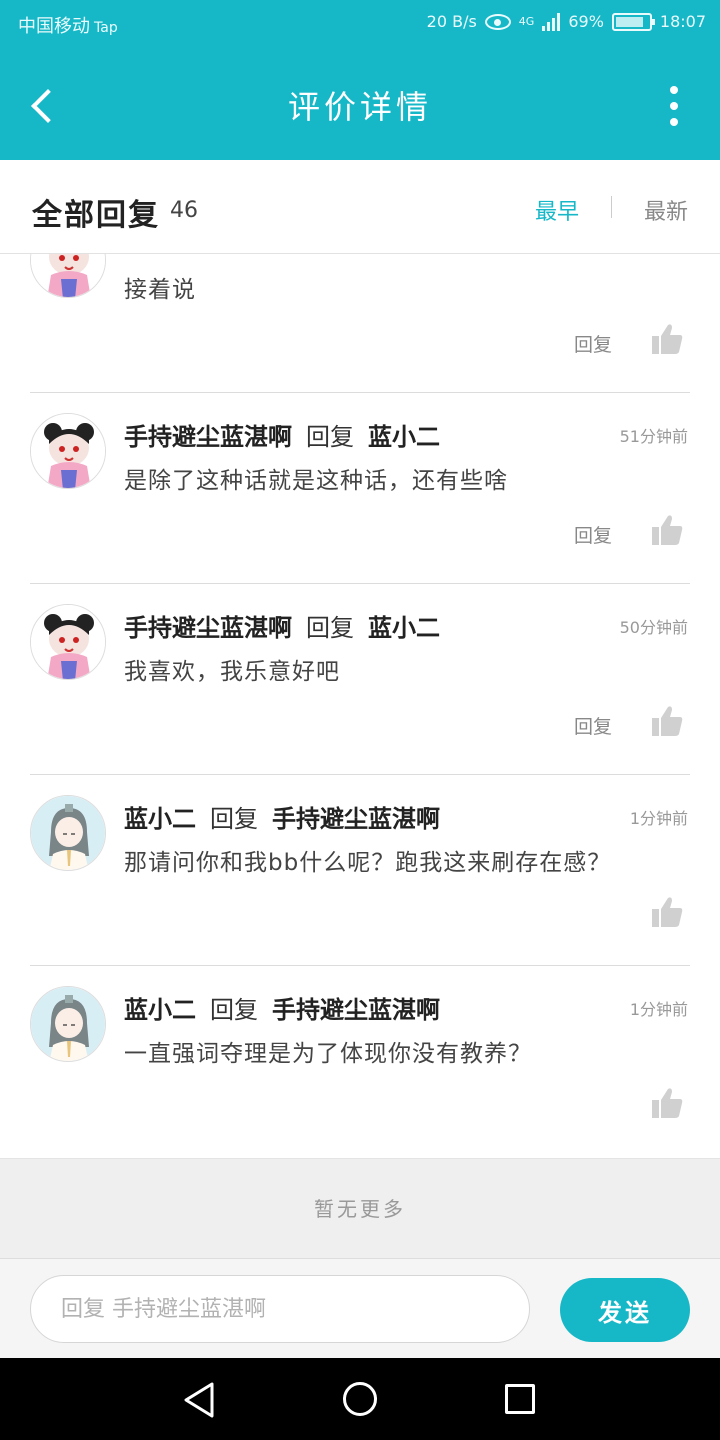  Describe the element at coordinates (360, 24) in the screenshot. I see `status-bar: 中国移动 Tap 20 B/s 4G 69% 18:07` at that location.